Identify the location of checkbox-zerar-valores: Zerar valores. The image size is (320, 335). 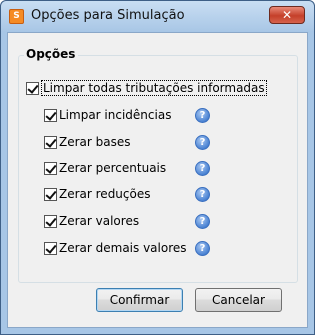
(91, 221).